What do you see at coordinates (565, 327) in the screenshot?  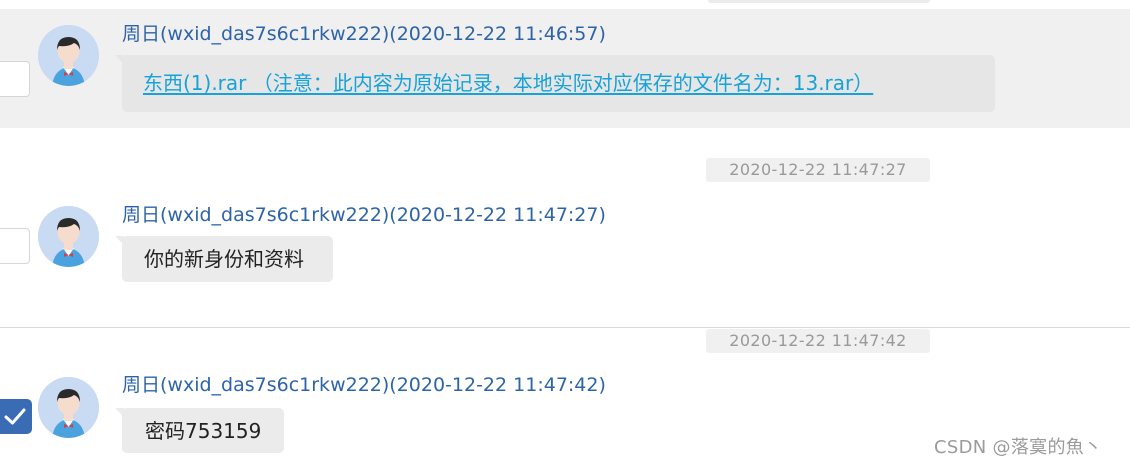 I see `row-divider` at bounding box center [565, 327].